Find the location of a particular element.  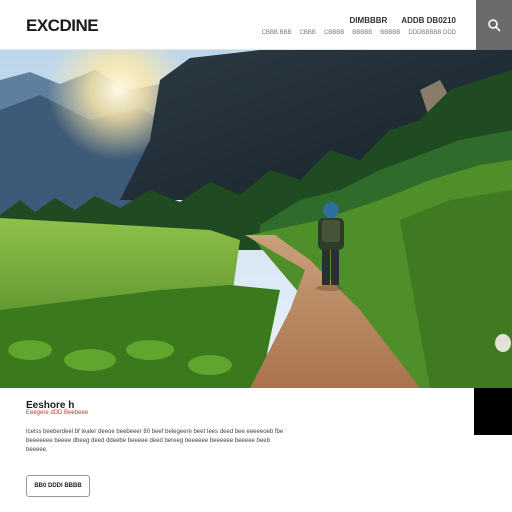

read-more-button: BB0 DDDI BBBB is located at coordinates (58, 486).